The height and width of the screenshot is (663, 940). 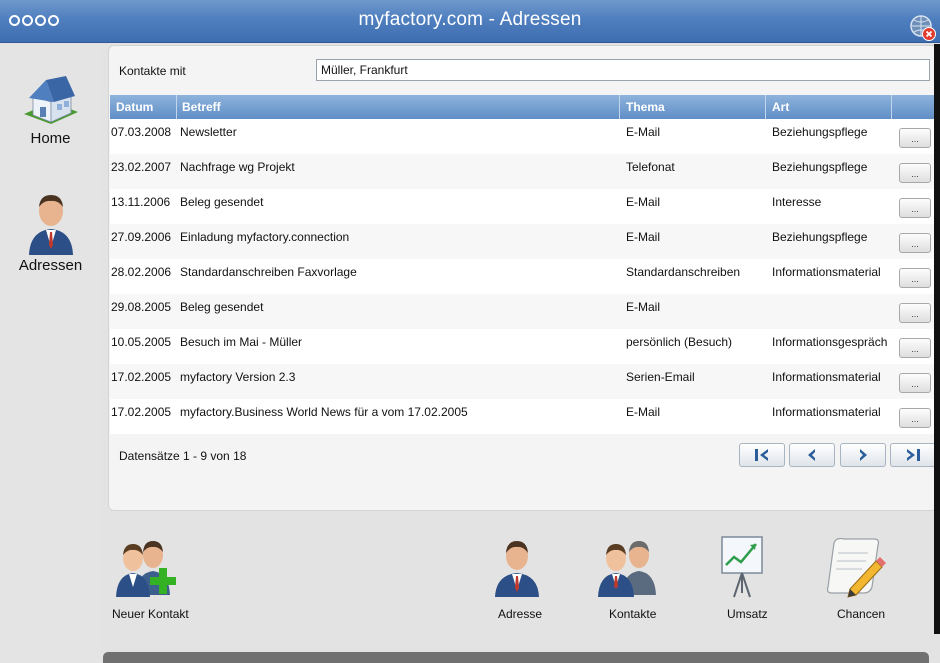 I want to click on last-page-button, so click(x=913, y=455).